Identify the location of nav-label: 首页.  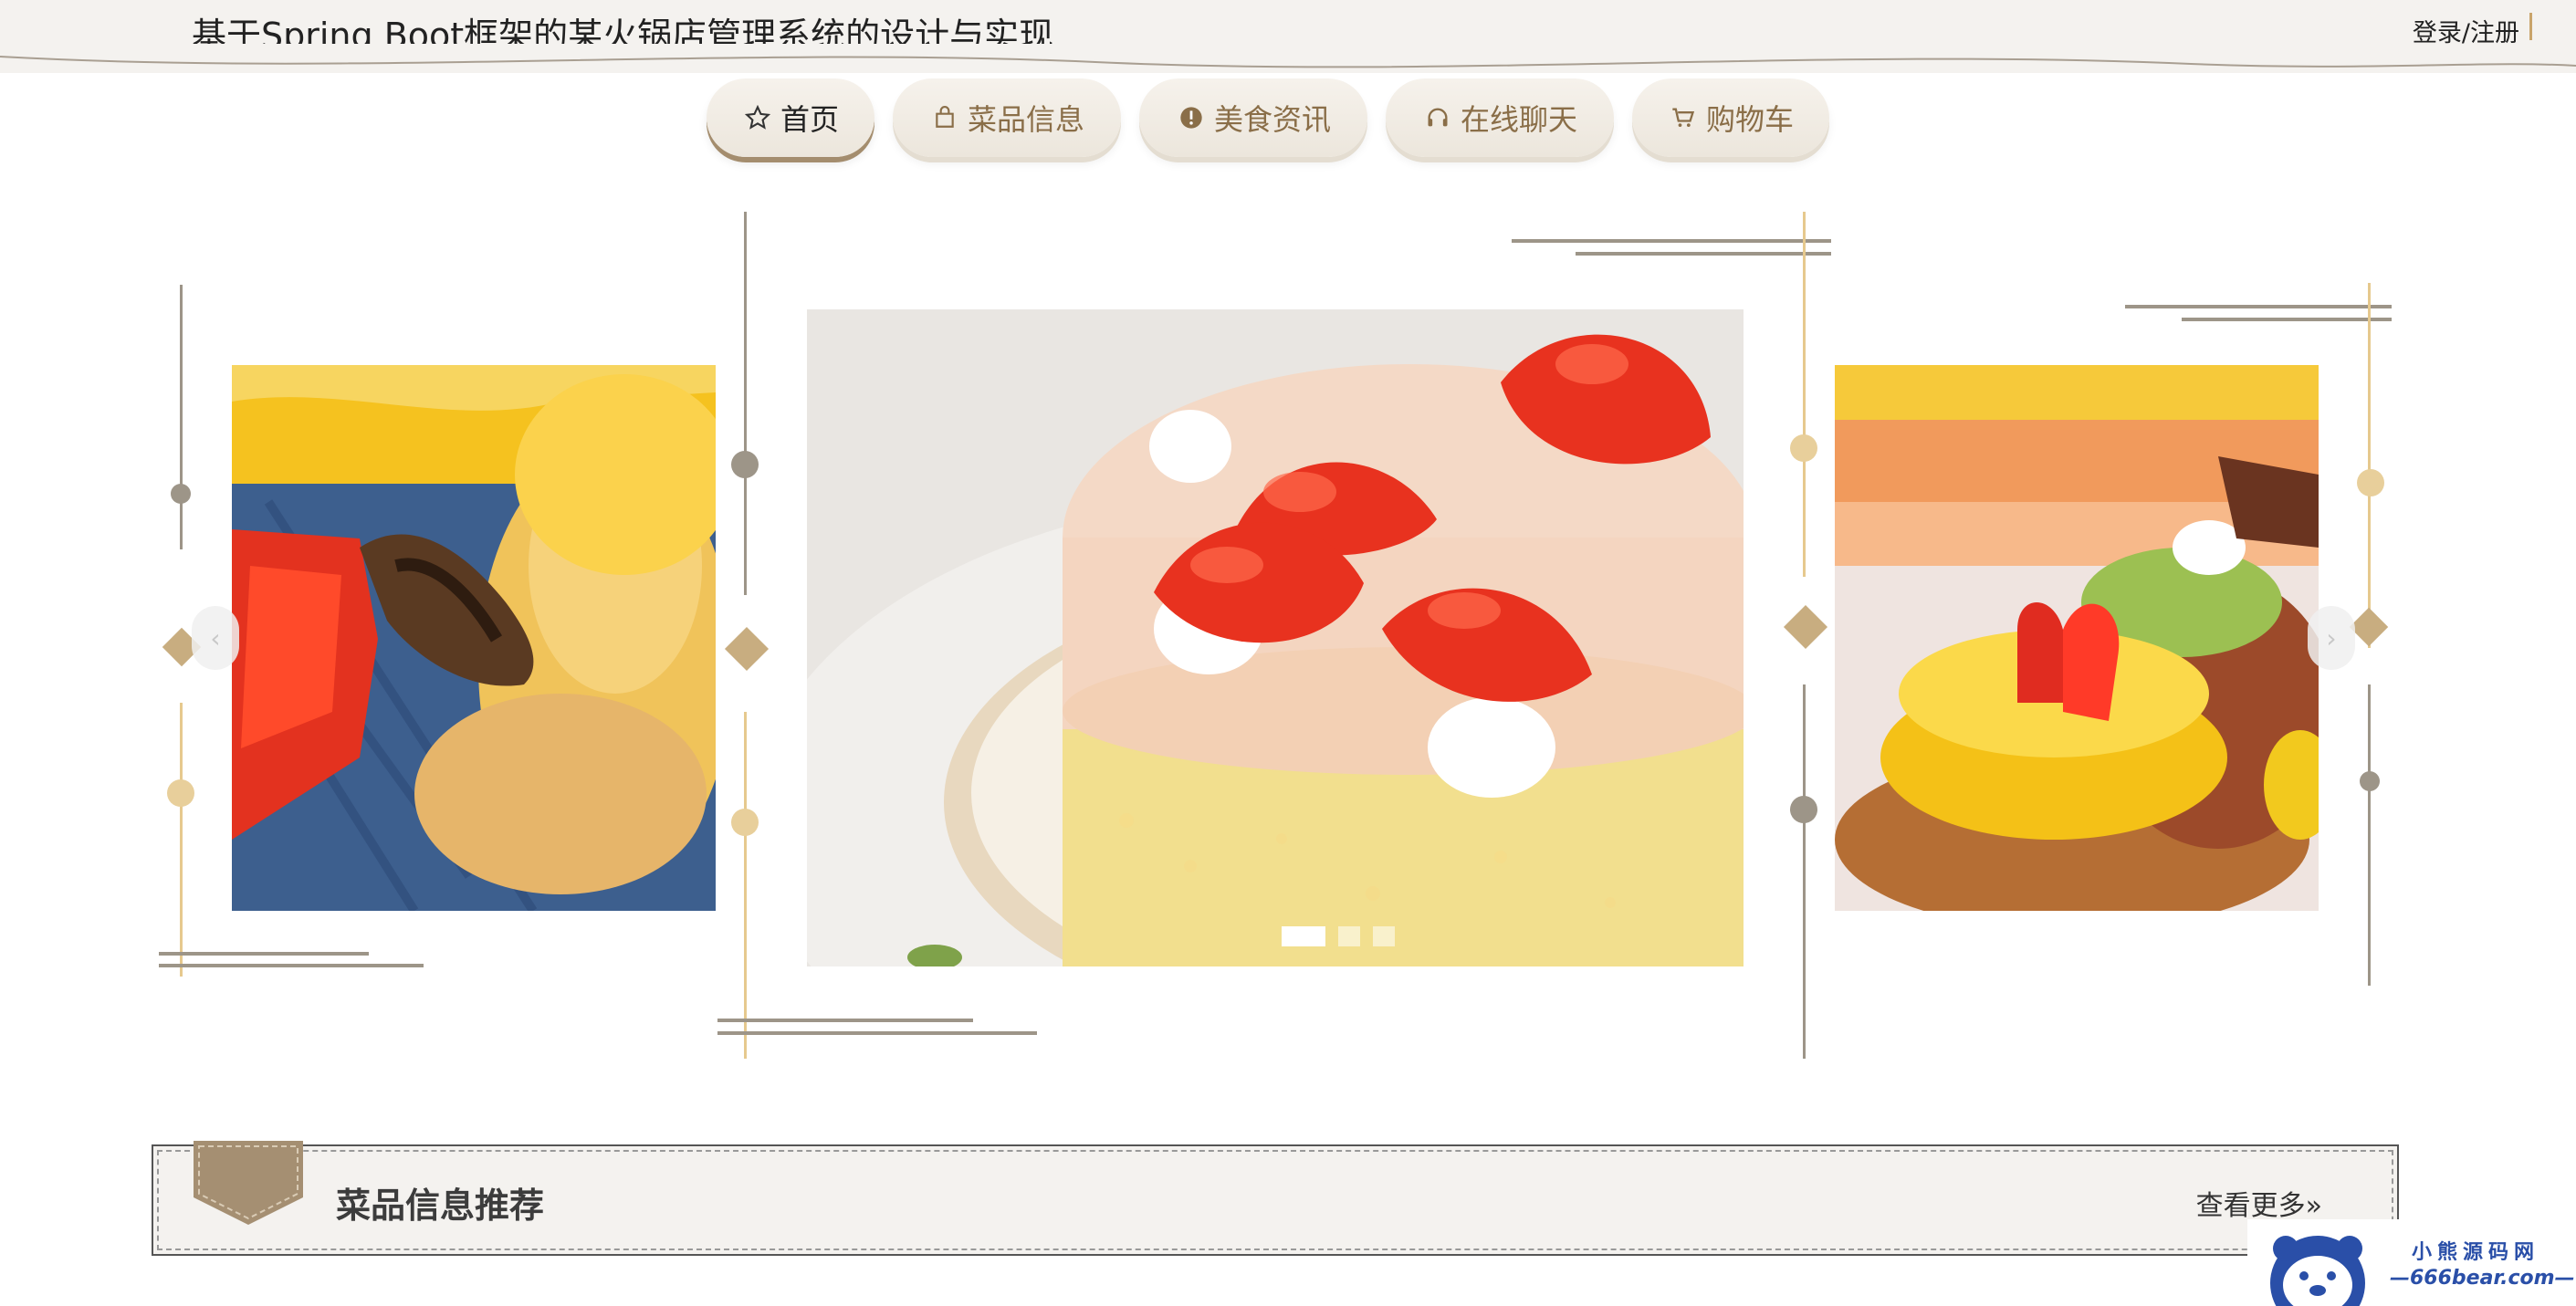
(809, 119).